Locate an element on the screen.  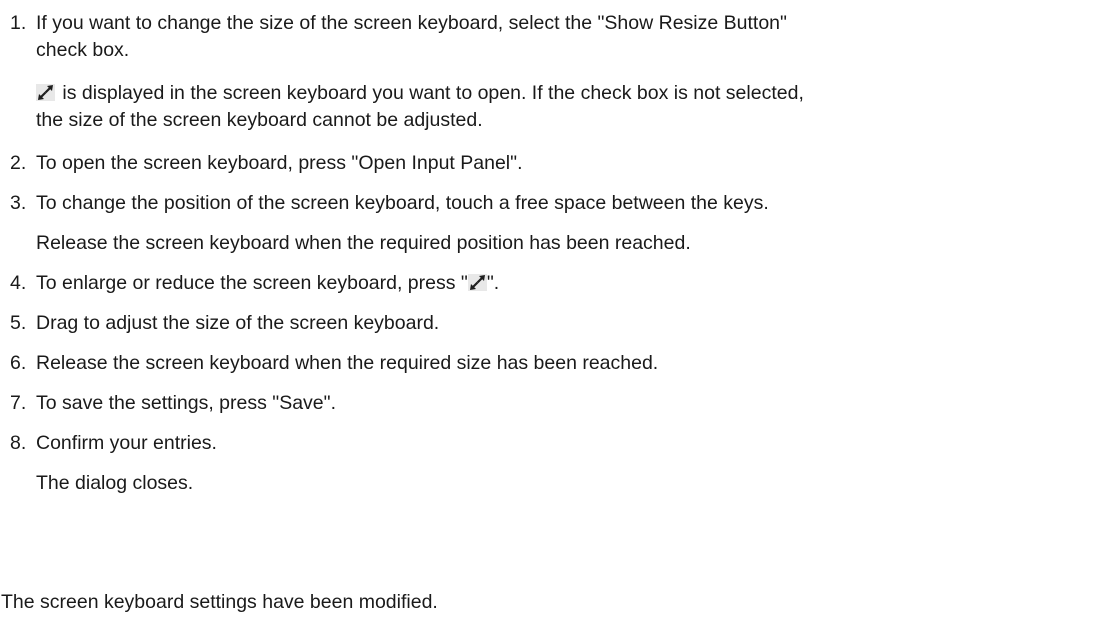
step-number: 2. is located at coordinates (18, 163).